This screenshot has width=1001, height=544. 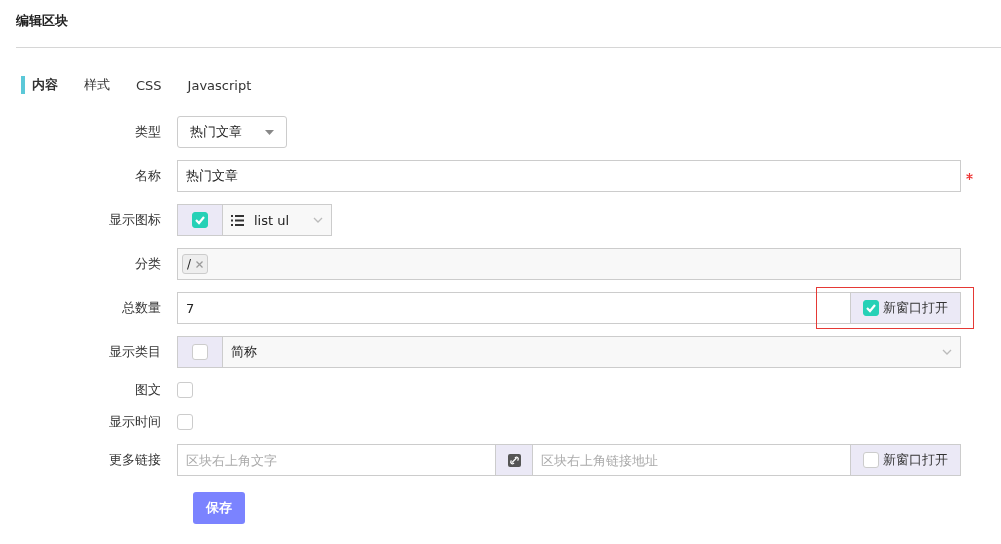 What do you see at coordinates (569, 264) in the screenshot?
I see `category-field: /` at bounding box center [569, 264].